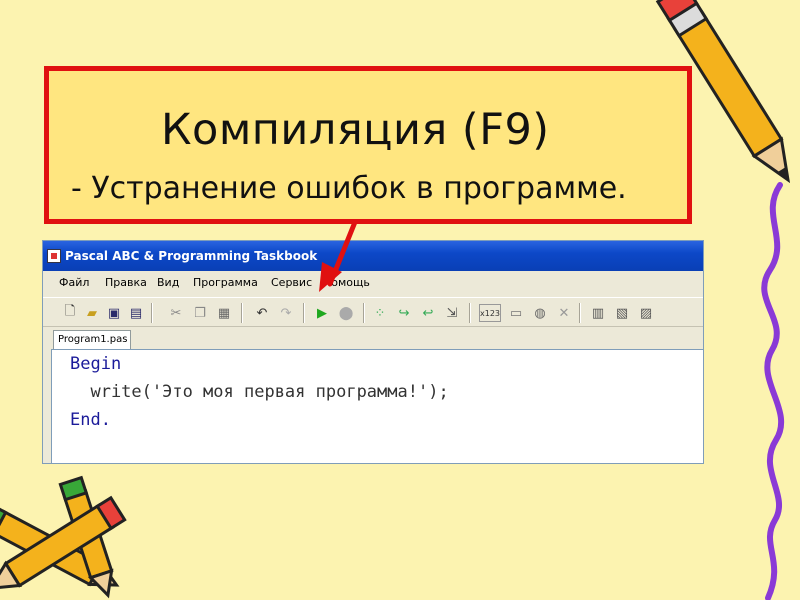 The width and height of the screenshot is (800, 600). Describe the element at coordinates (490, 313) in the screenshot. I see `watch-icon: x123` at that location.